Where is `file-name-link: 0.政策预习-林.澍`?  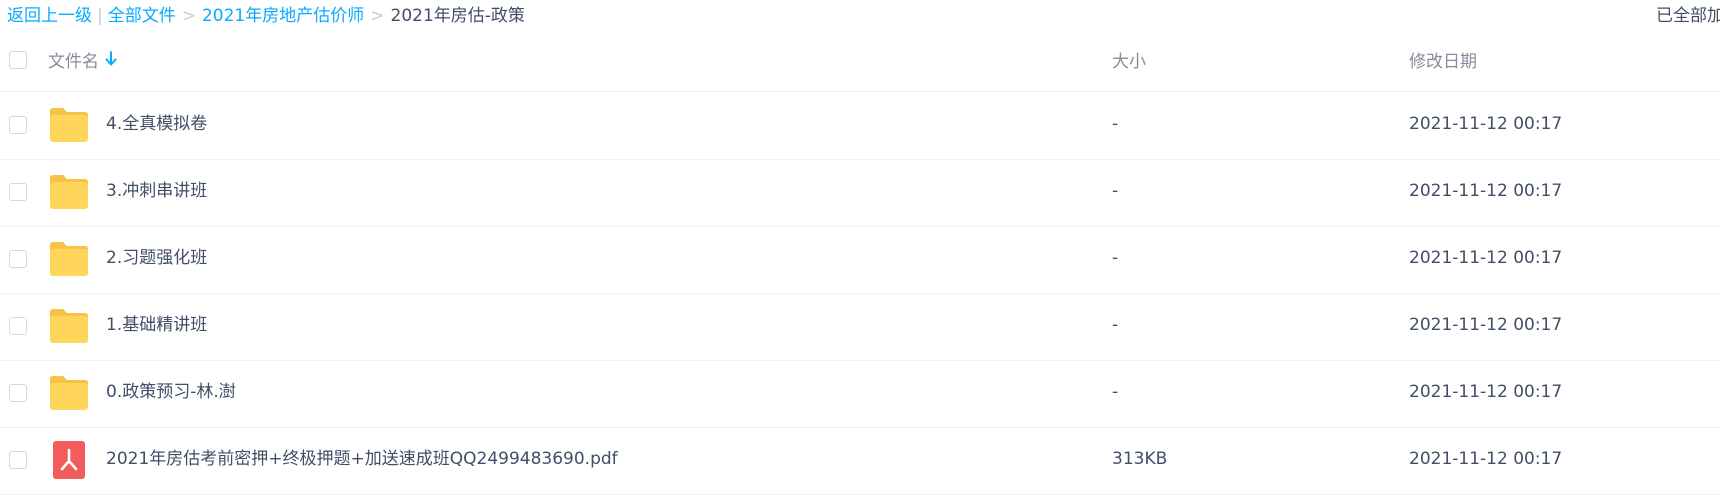 file-name-link: 0.政策预习-林.澍 is located at coordinates (171, 392).